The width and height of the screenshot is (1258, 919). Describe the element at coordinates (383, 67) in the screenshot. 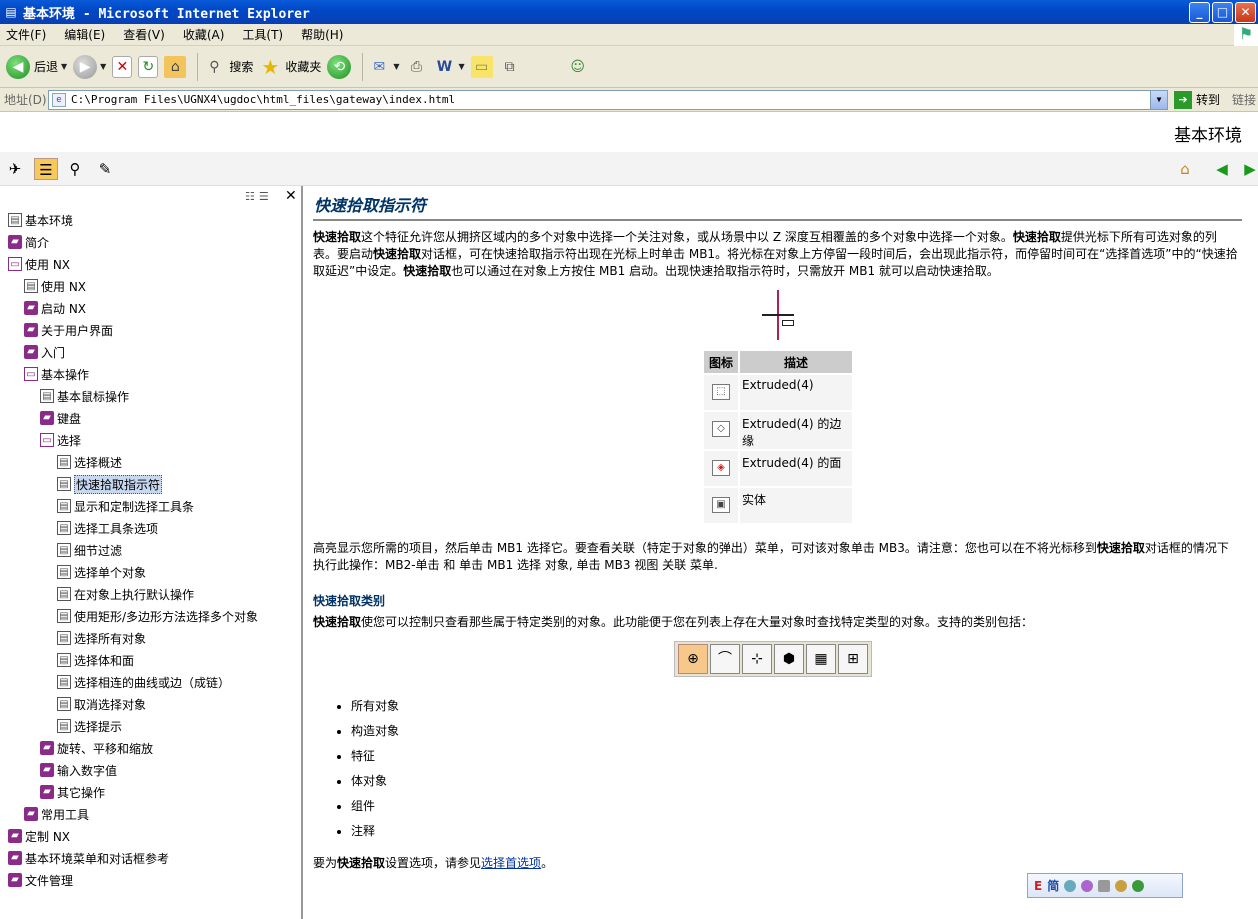

I see `mail-button: ✉ ▼` at that location.